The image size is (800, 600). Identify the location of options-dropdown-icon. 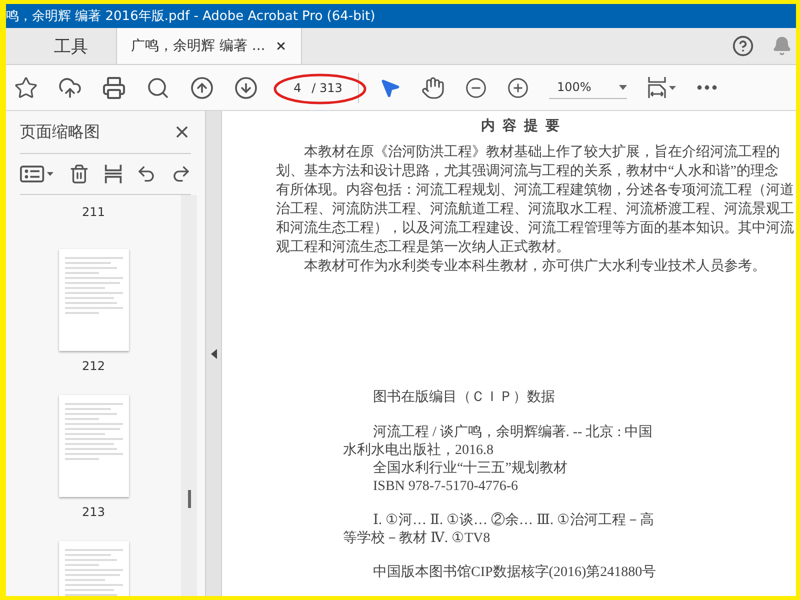
(38, 174).